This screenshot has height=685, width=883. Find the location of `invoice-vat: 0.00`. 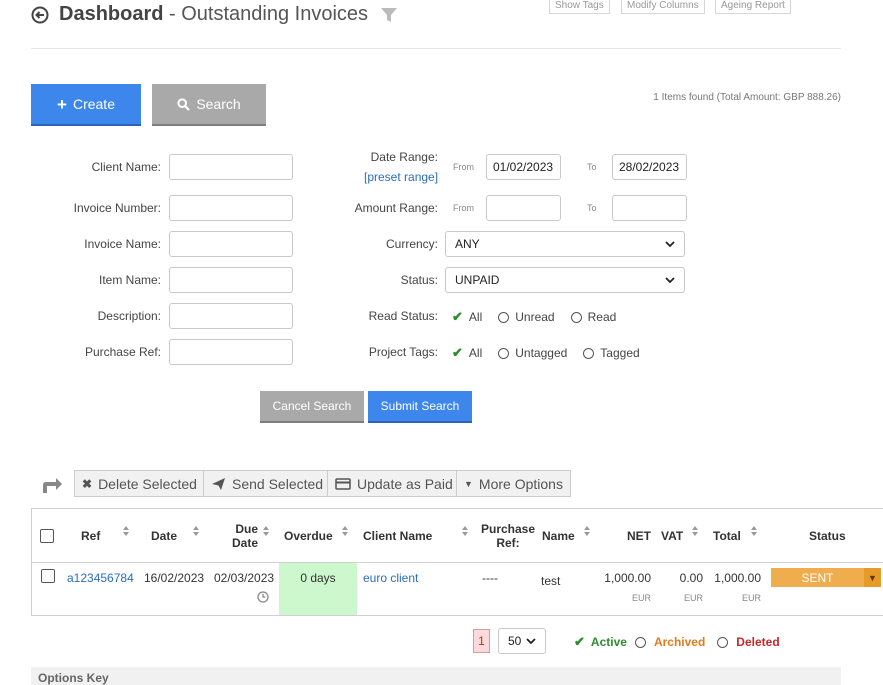

invoice-vat: 0.00 is located at coordinates (691, 578).